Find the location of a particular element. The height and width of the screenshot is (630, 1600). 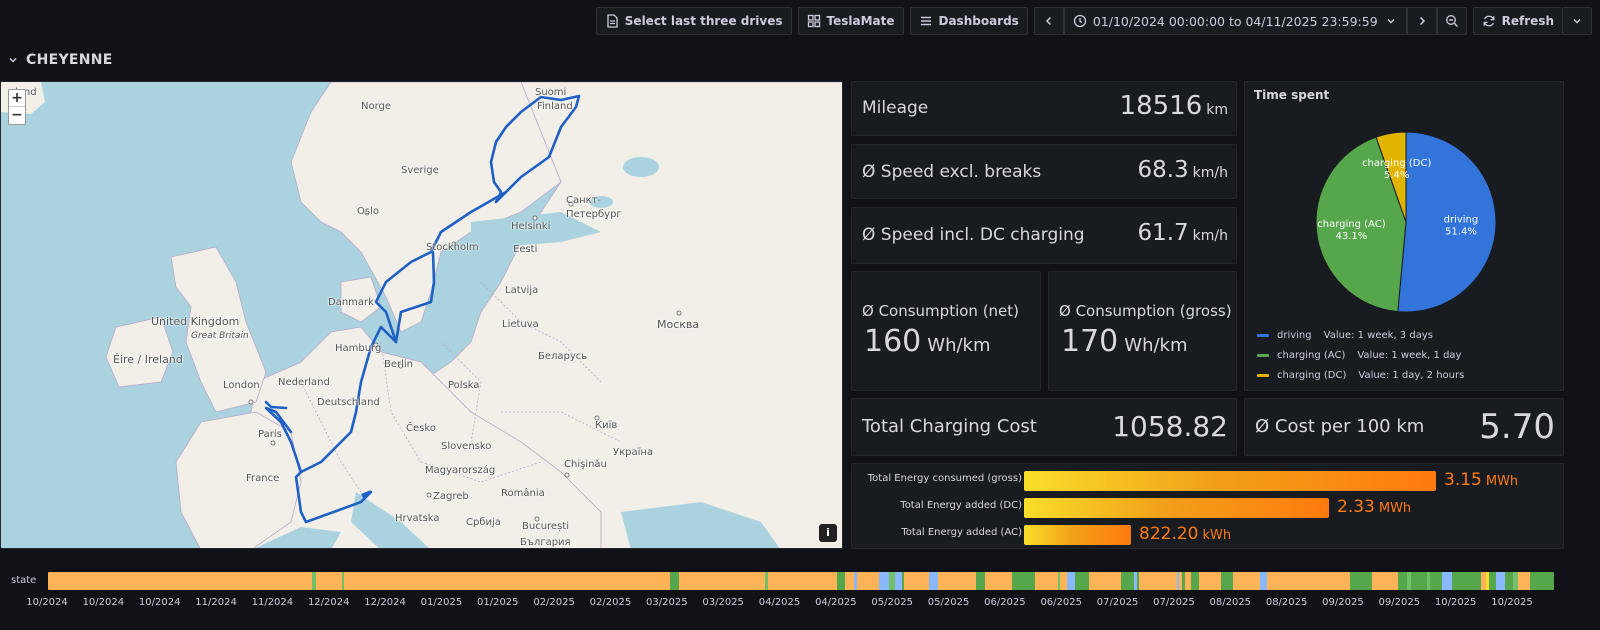

timeline-tick-label: 07/2025 is located at coordinates (1117, 602).